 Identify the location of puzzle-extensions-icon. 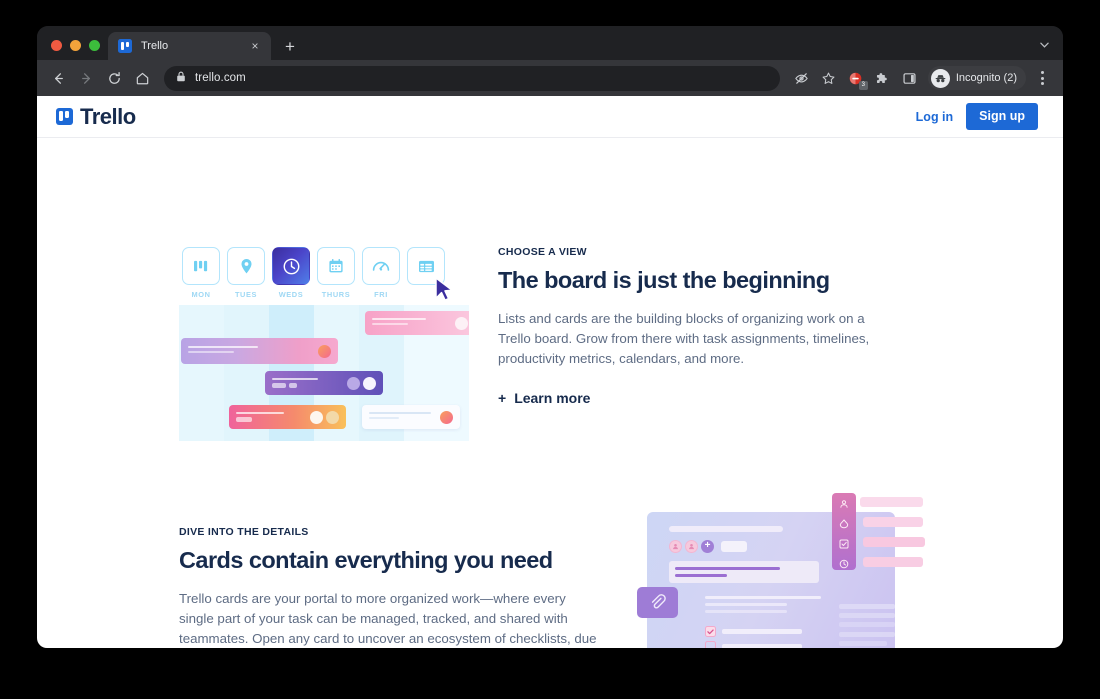
(883, 78).